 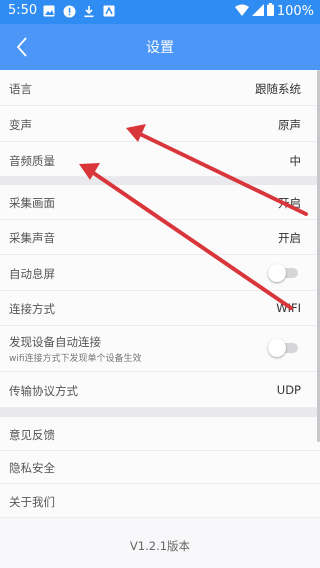 What do you see at coordinates (20, 89) in the screenshot?
I see `setting-label: 语言` at bounding box center [20, 89].